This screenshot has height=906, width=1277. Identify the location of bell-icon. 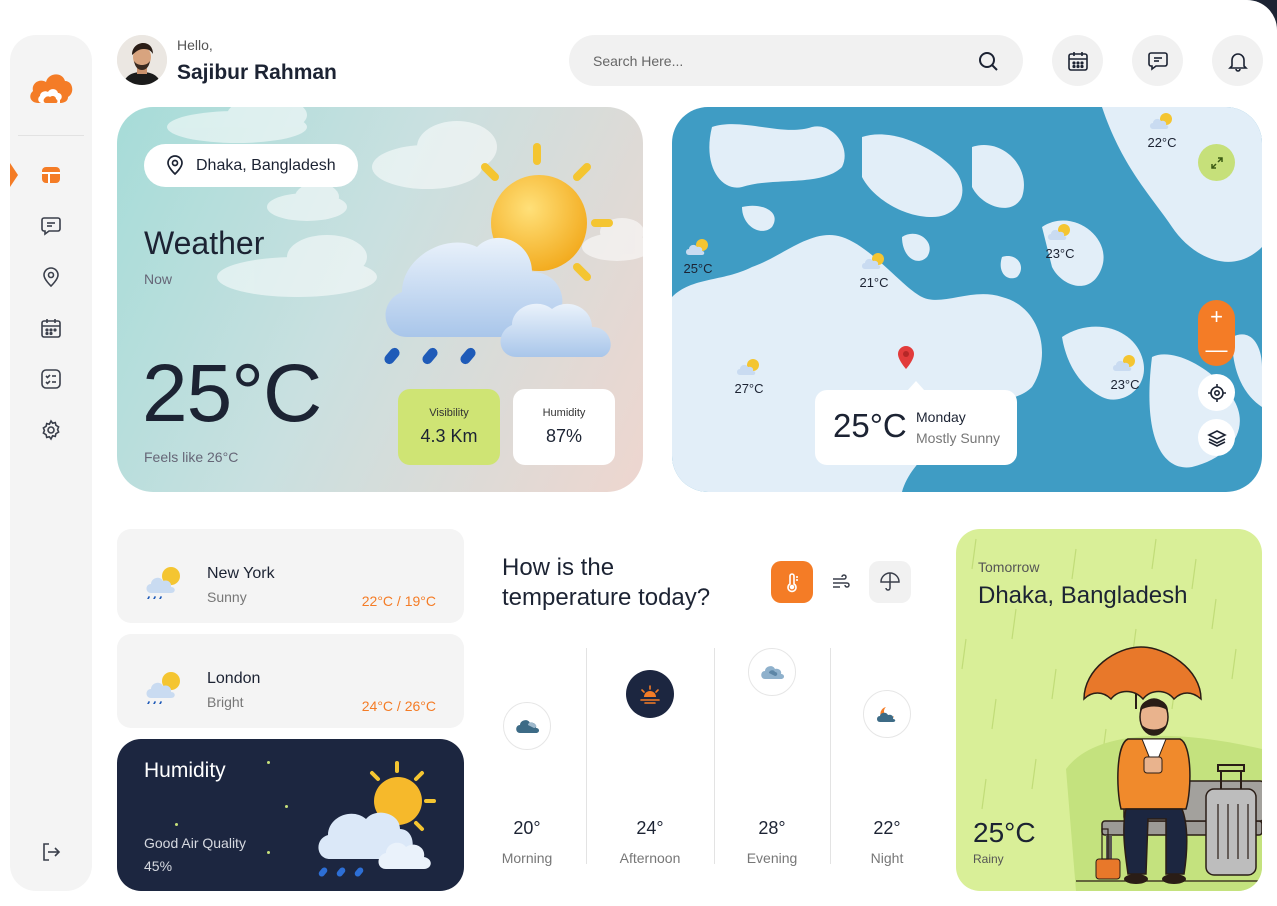
(1237, 62).